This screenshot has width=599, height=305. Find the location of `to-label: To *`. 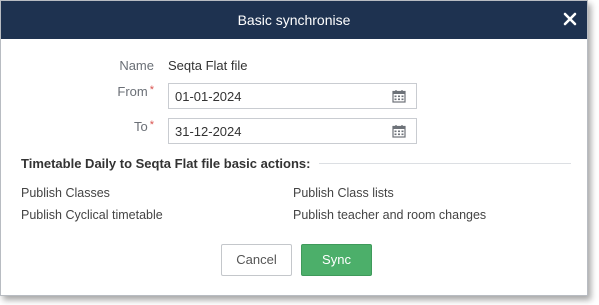

to-label: To * is located at coordinates (143, 126).